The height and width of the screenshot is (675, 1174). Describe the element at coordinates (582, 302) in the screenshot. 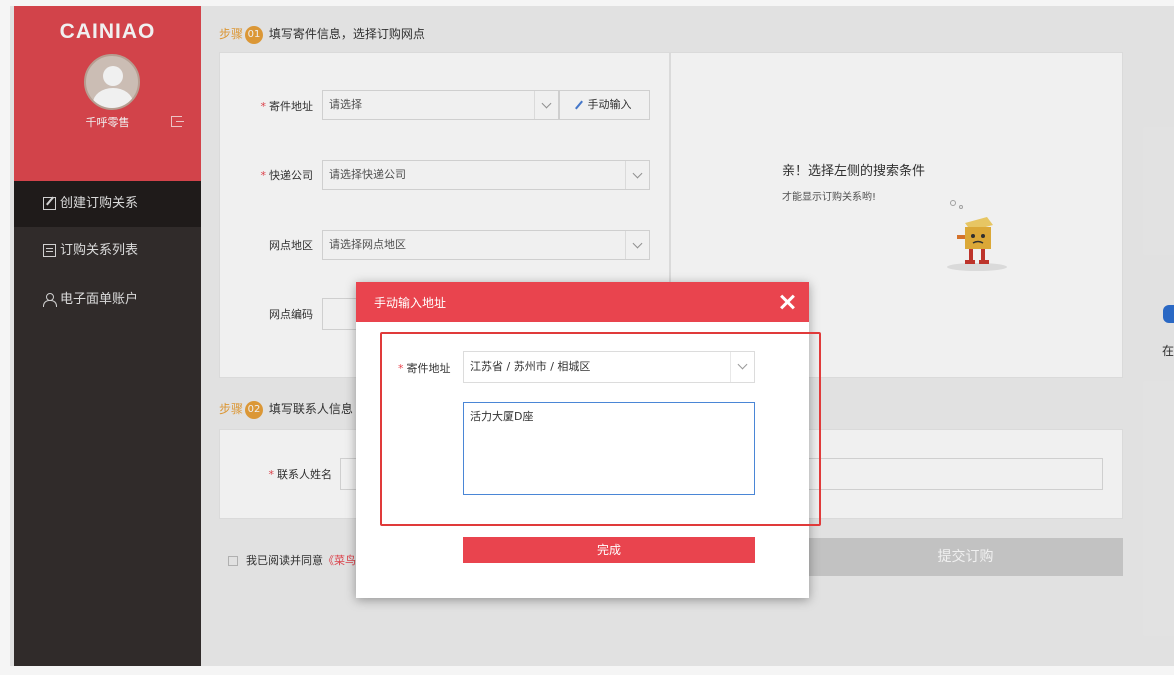

I see `dialog-header: 手动输入地址` at that location.